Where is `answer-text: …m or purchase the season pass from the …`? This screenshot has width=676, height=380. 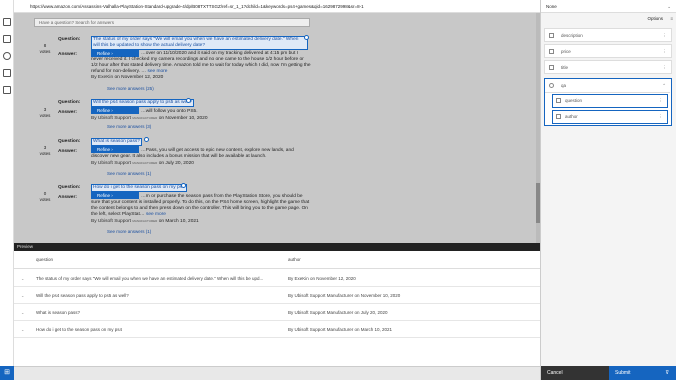
answer-text: …m or purchase the season pass from the … is located at coordinates (200, 209).